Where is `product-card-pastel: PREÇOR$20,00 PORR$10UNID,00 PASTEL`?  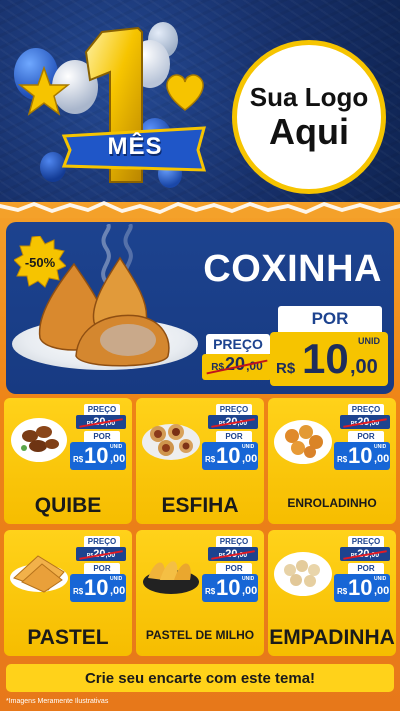 product-card-pastel: PREÇOR$20,00 PORR$10UNID,00 PASTEL is located at coordinates (68, 593).